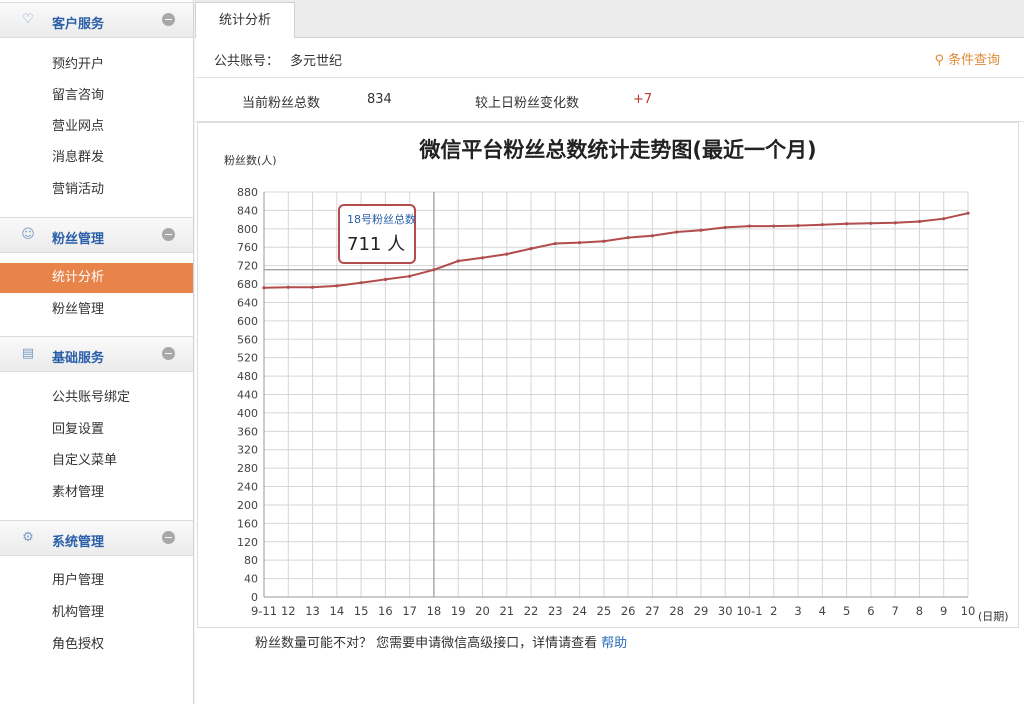 Image resolution: width=1024 pixels, height=704 pixels. What do you see at coordinates (939, 60) in the screenshot?
I see `search-icon: ⚲` at bounding box center [939, 60].